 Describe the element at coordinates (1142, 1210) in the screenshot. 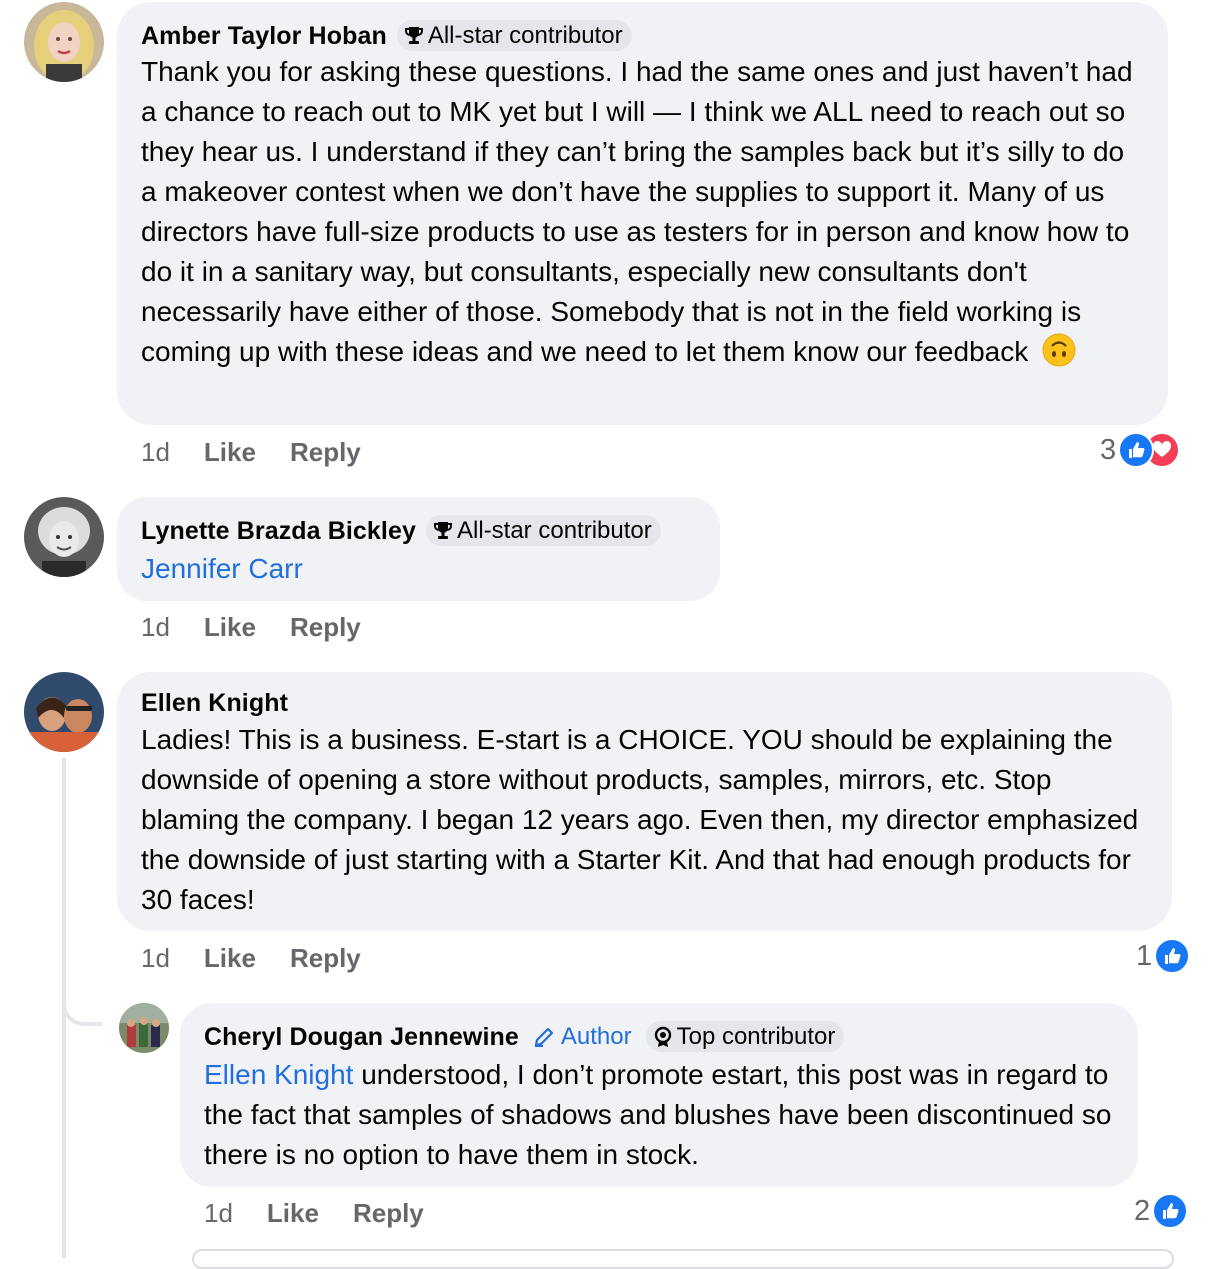

I see `reaction-count: 2` at that location.